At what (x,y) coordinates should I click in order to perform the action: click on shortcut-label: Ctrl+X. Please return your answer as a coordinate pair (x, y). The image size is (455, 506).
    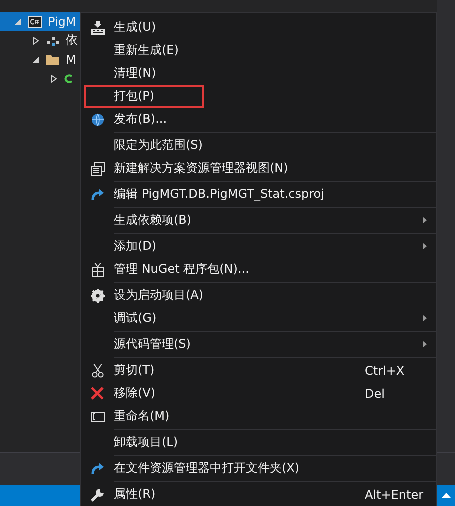
    Looking at the image, I should click on (385, 371).